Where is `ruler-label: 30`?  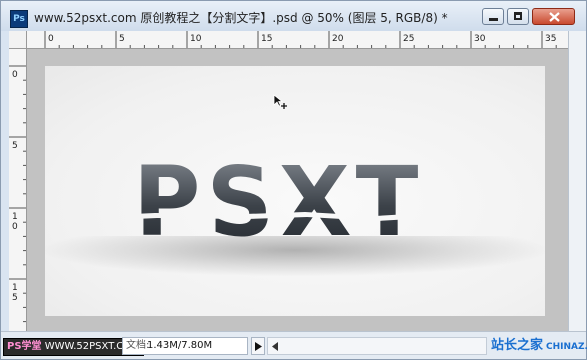 ruler-label: 30 is located at coordinates (480, 39).